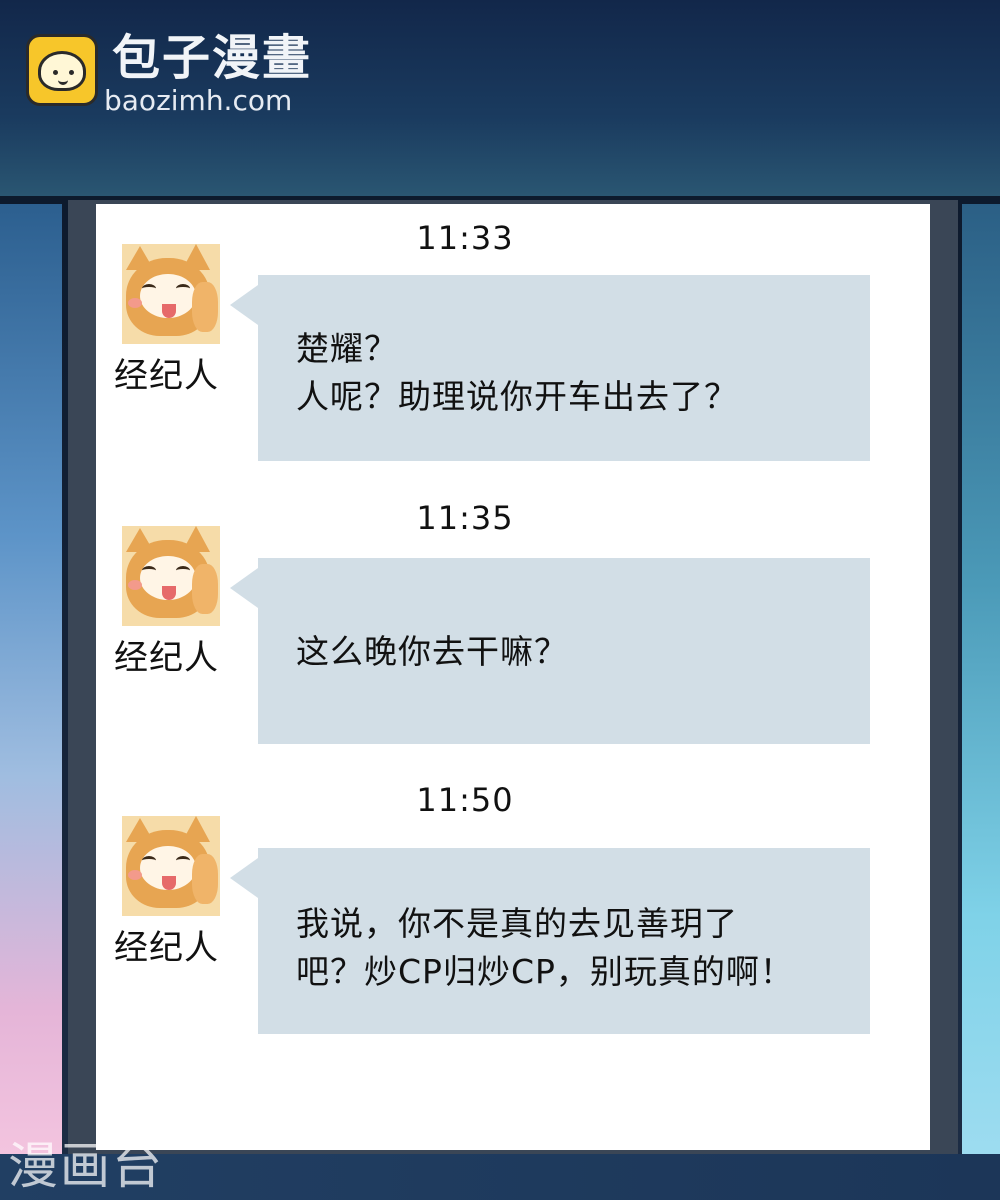  Describe the element at coordinates (86, 1166) in the screenshot. I see `watermark-text: 漫画台` at that location.